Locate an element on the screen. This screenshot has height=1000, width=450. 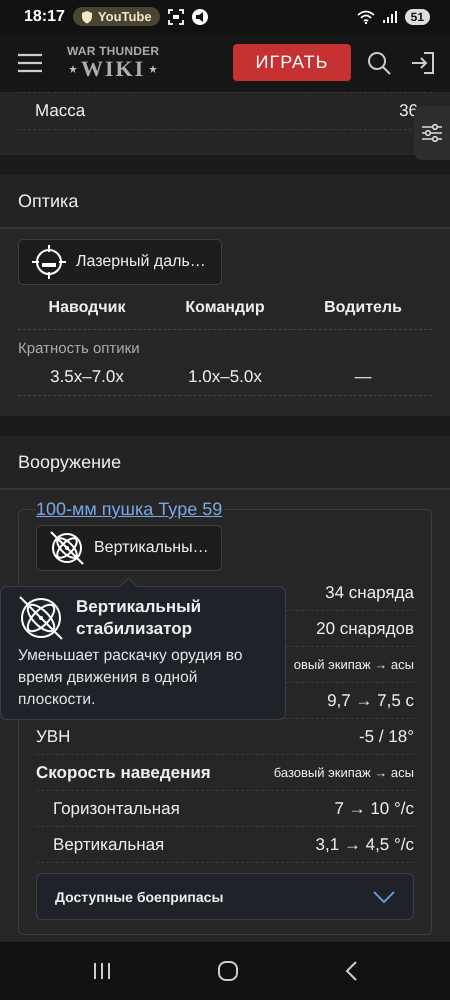
column-header: Водитель is located at coordinates (363, 308).